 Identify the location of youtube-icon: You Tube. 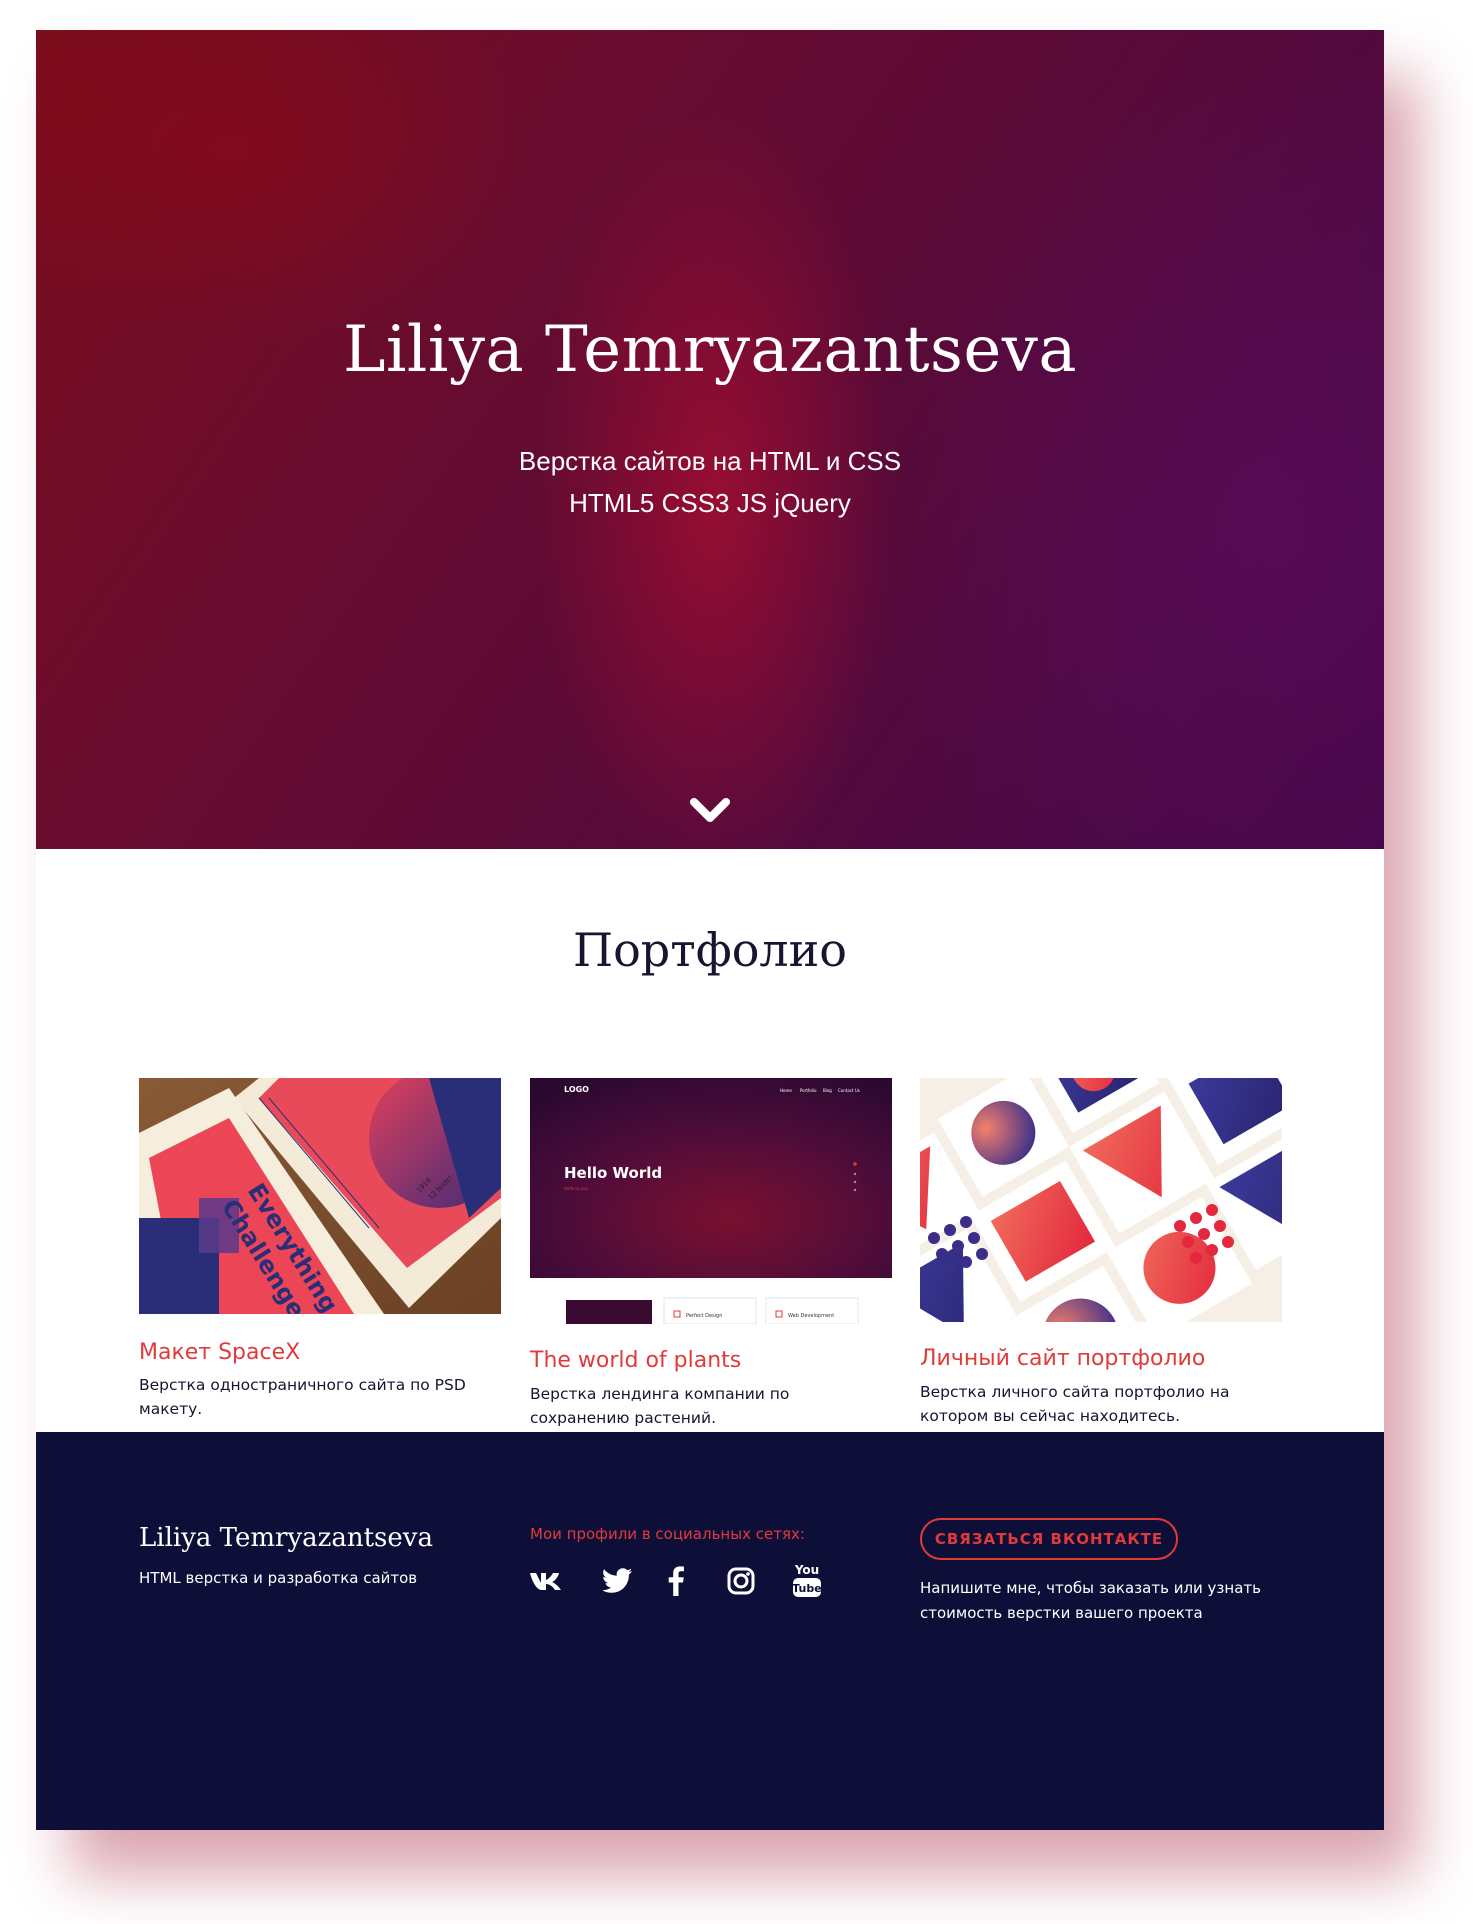
(807, 1579).